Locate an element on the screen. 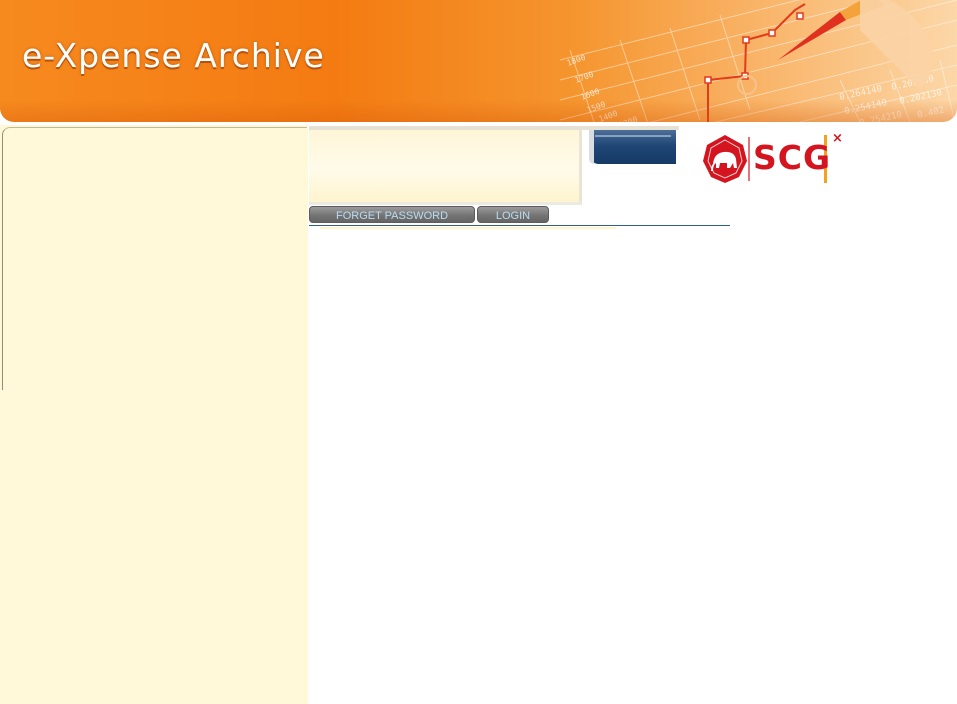 The width and height of the screenshot is (957, 704). elephant-seal-icon is located at coordinates (725, 159).